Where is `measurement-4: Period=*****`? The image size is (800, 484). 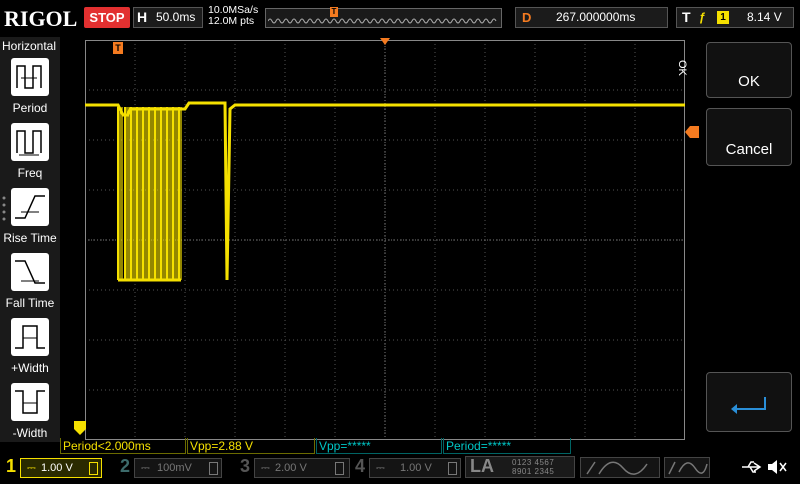 measurement-4: Period=***** is located at coordinates (507, 446).